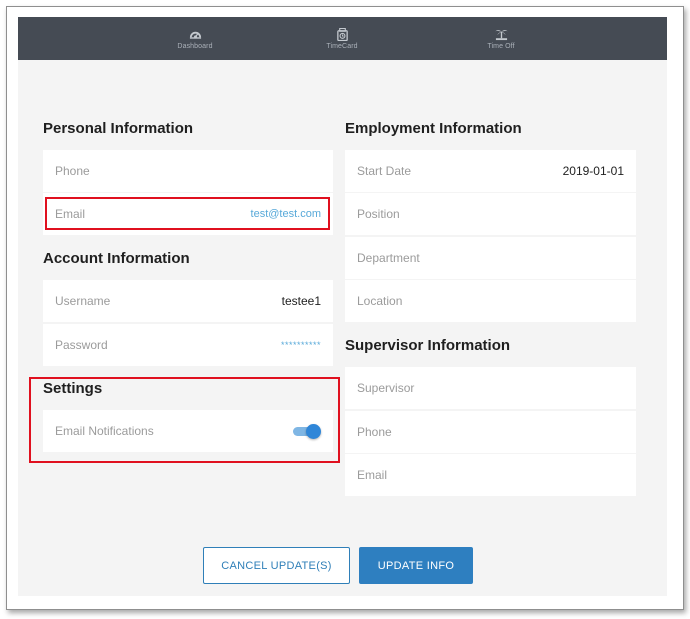 The image size is (690, 619). I want to click on nav-label-time-off: Time Off, so click(501, 46).